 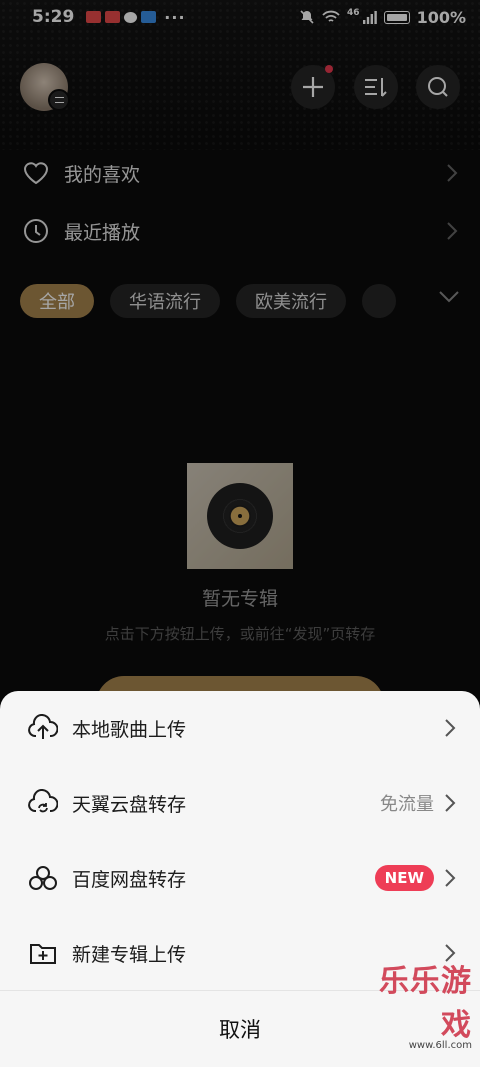 I want to click on sheet-item-label: 新建专辑上传, so click(x=129, y=954).